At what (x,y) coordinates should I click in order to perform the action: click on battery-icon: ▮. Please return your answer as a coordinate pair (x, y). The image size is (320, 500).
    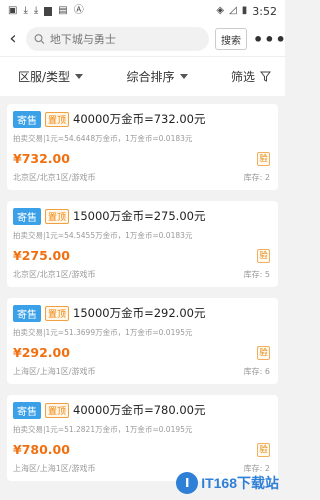
    Looking at the image, I should click on (244, 10).